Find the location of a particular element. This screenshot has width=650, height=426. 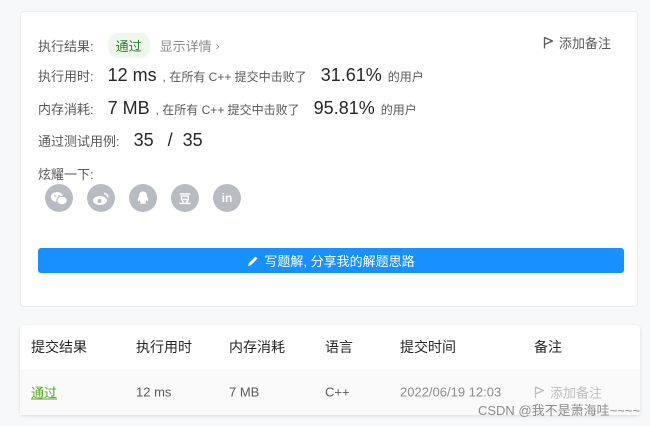

runtime-label: 执行用时: is located at coordinates (66, 76).